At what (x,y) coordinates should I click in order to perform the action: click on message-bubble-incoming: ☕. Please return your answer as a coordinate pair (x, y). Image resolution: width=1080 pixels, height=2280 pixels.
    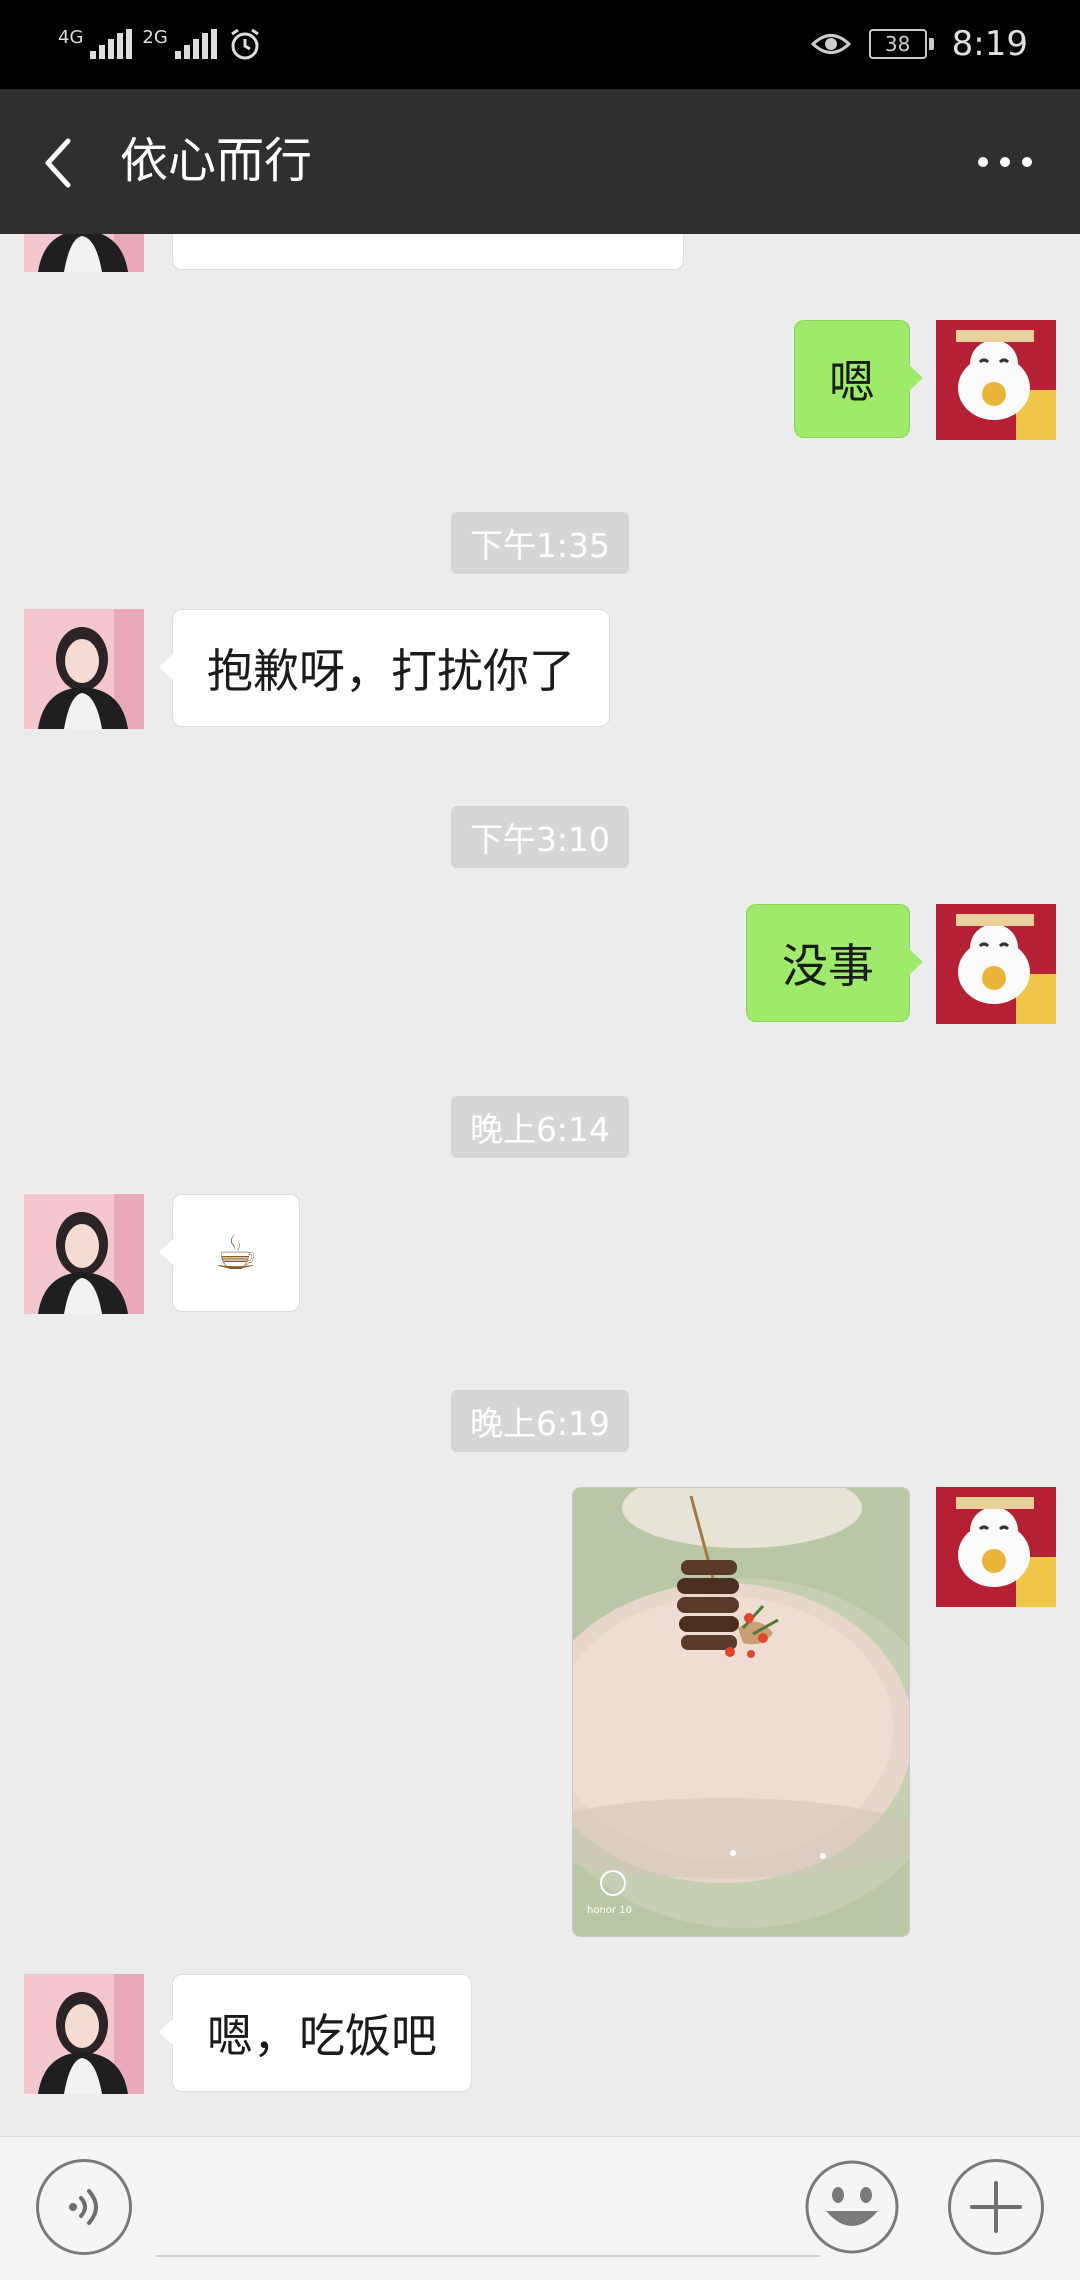
    Looking at the image, I should click on (229, 1253).